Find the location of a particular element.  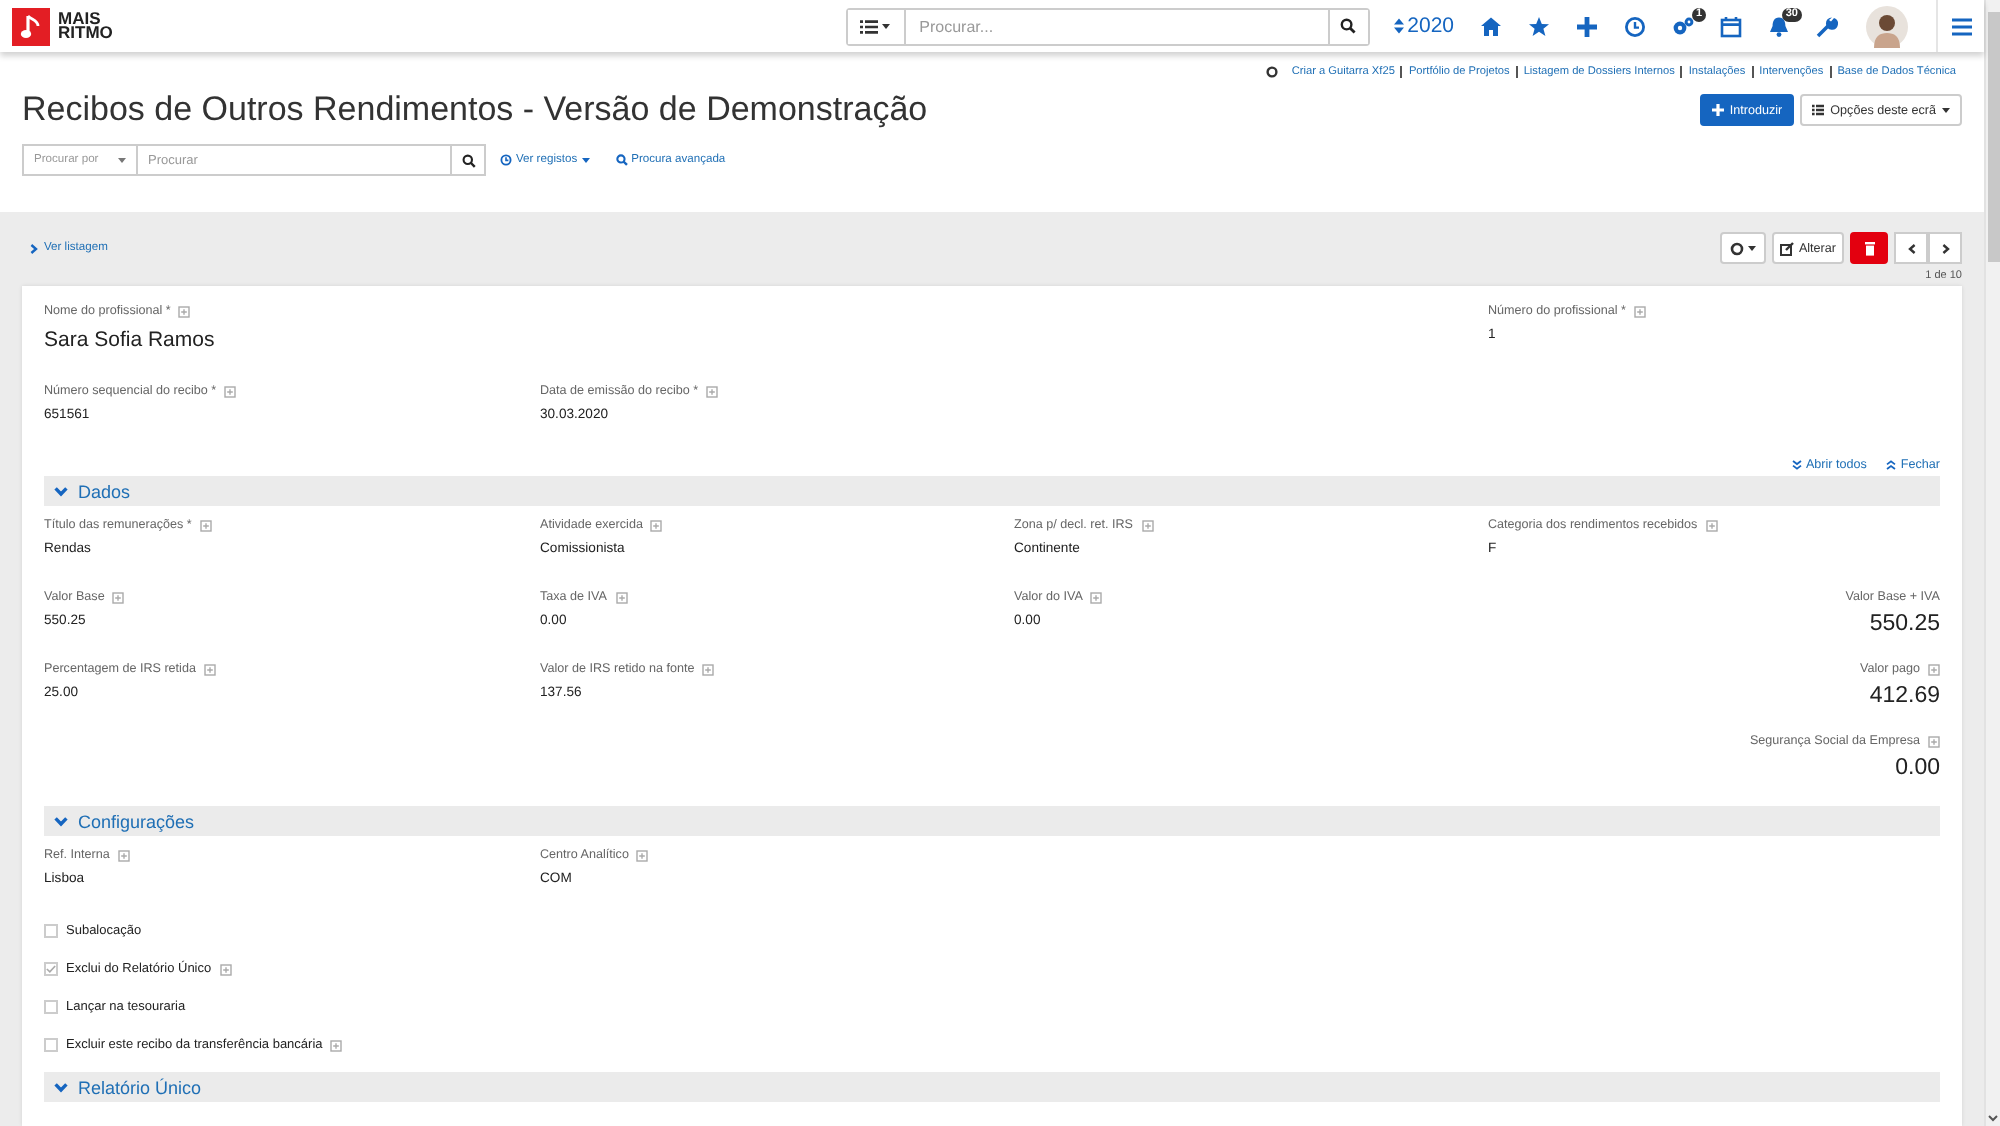

edit-icon is located at coordinates (1787, 248).